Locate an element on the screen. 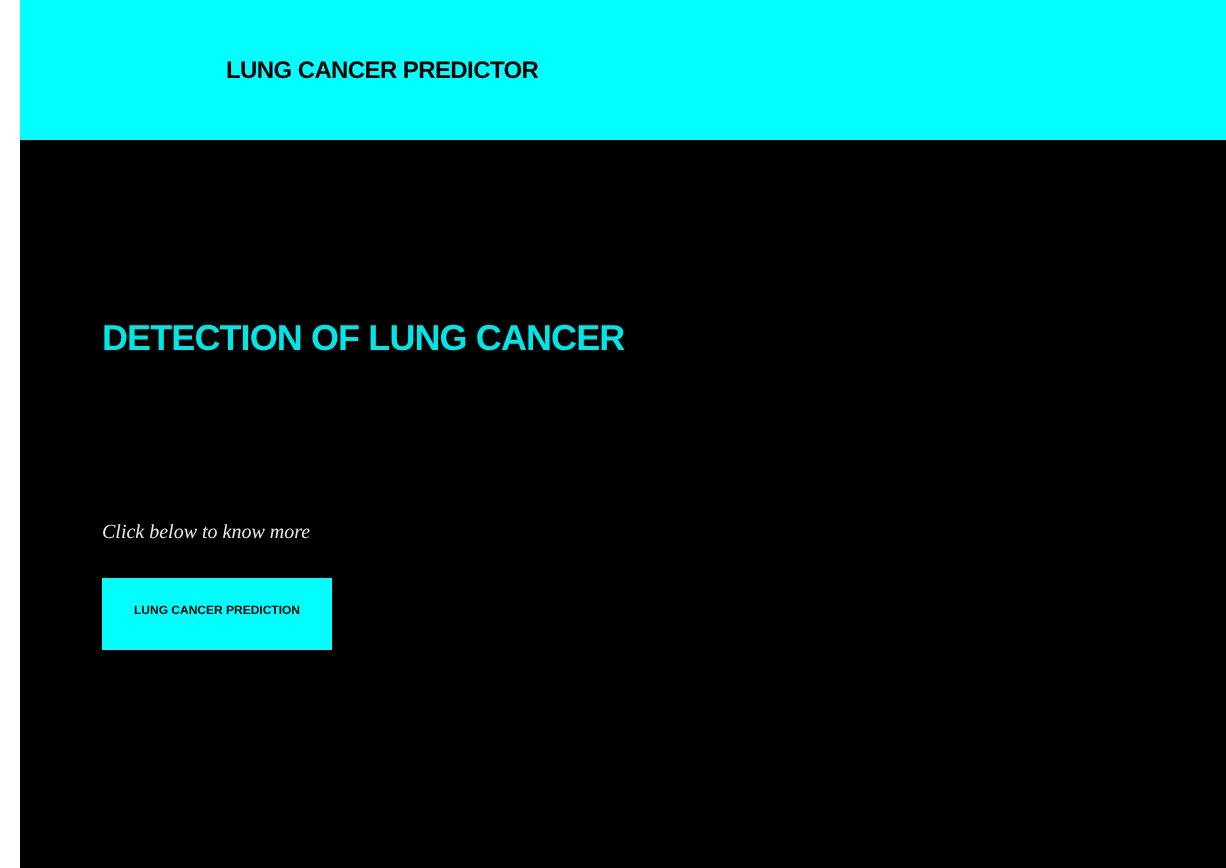  site-title: LUNG CANCER PREDICTOR is located at coordinates (382, 71).